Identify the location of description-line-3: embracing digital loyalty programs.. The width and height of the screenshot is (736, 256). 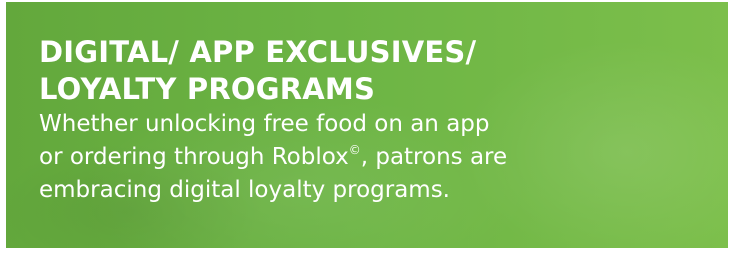
(244, 190).